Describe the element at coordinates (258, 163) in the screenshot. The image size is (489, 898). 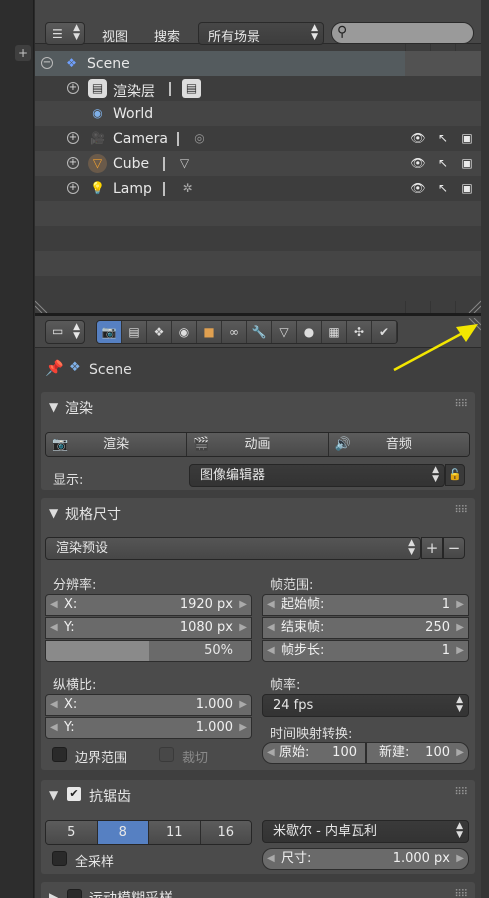
I see `tree-row-cube: + ▽ Cube ▽ 👁 ↖ ▣` at that location.